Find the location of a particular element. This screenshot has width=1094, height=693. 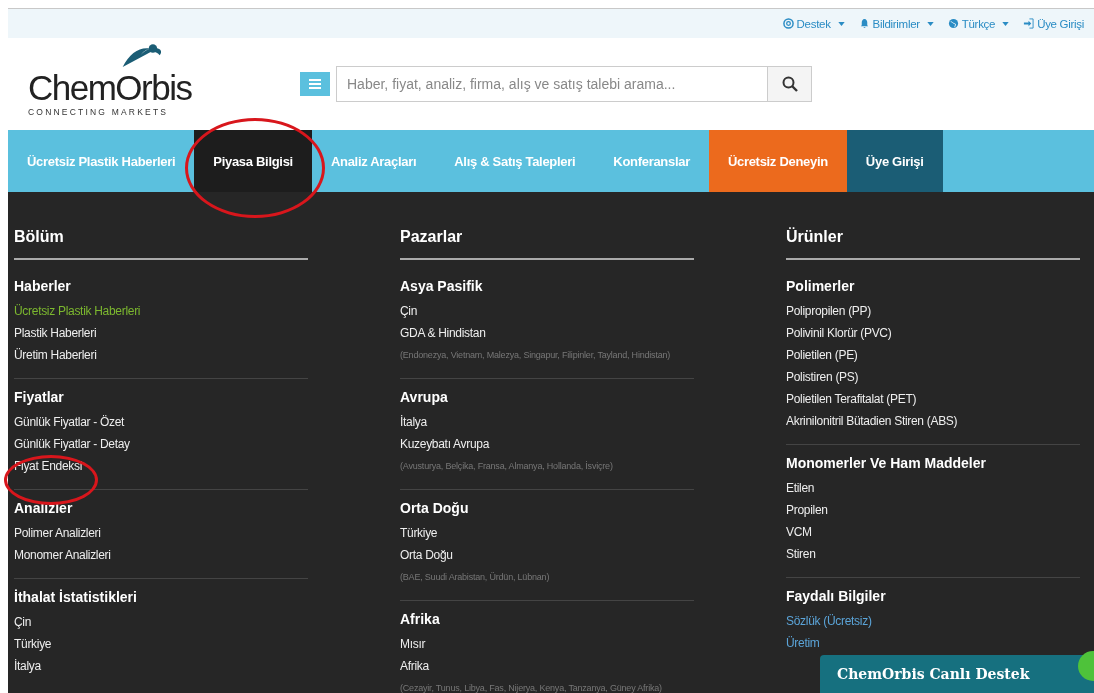

menu-link: Plastik Haberleri is located at coordinates (55, 333).